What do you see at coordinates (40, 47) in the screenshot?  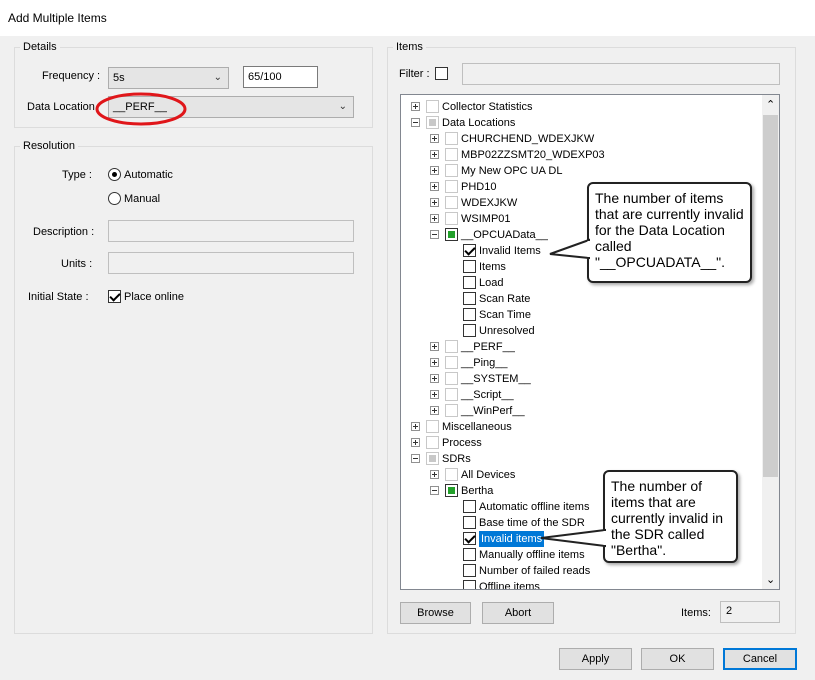 I see `details-group-title: Details` at bounding box center [40, 47].